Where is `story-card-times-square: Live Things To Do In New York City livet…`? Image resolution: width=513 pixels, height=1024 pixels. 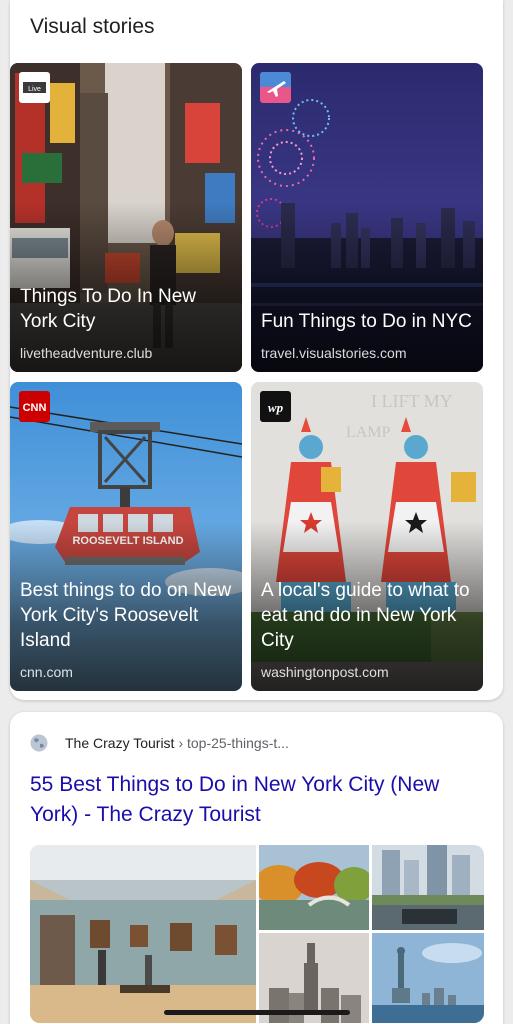
story-card-times-square: Live Things To Do In New York City livet… is located at coordinates (126, 217).